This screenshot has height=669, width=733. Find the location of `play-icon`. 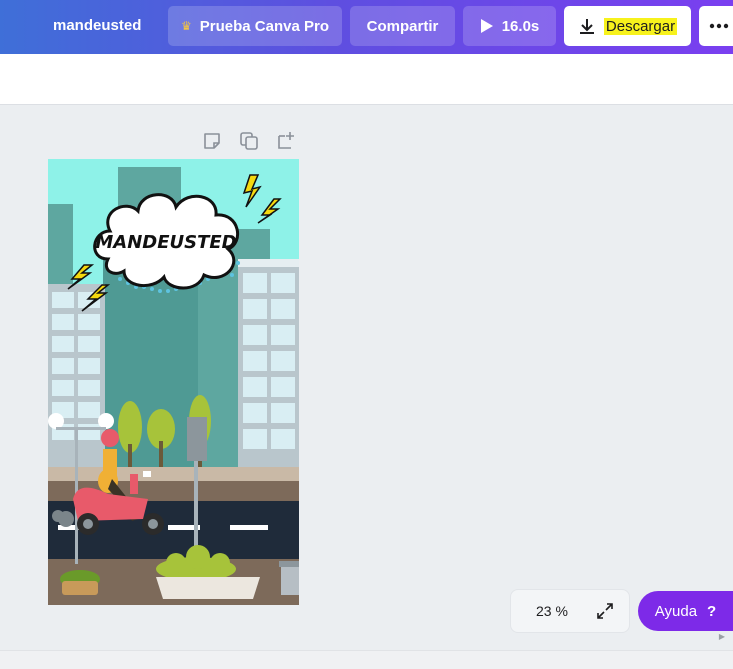

play-icon is located at coordinates (486, 26).